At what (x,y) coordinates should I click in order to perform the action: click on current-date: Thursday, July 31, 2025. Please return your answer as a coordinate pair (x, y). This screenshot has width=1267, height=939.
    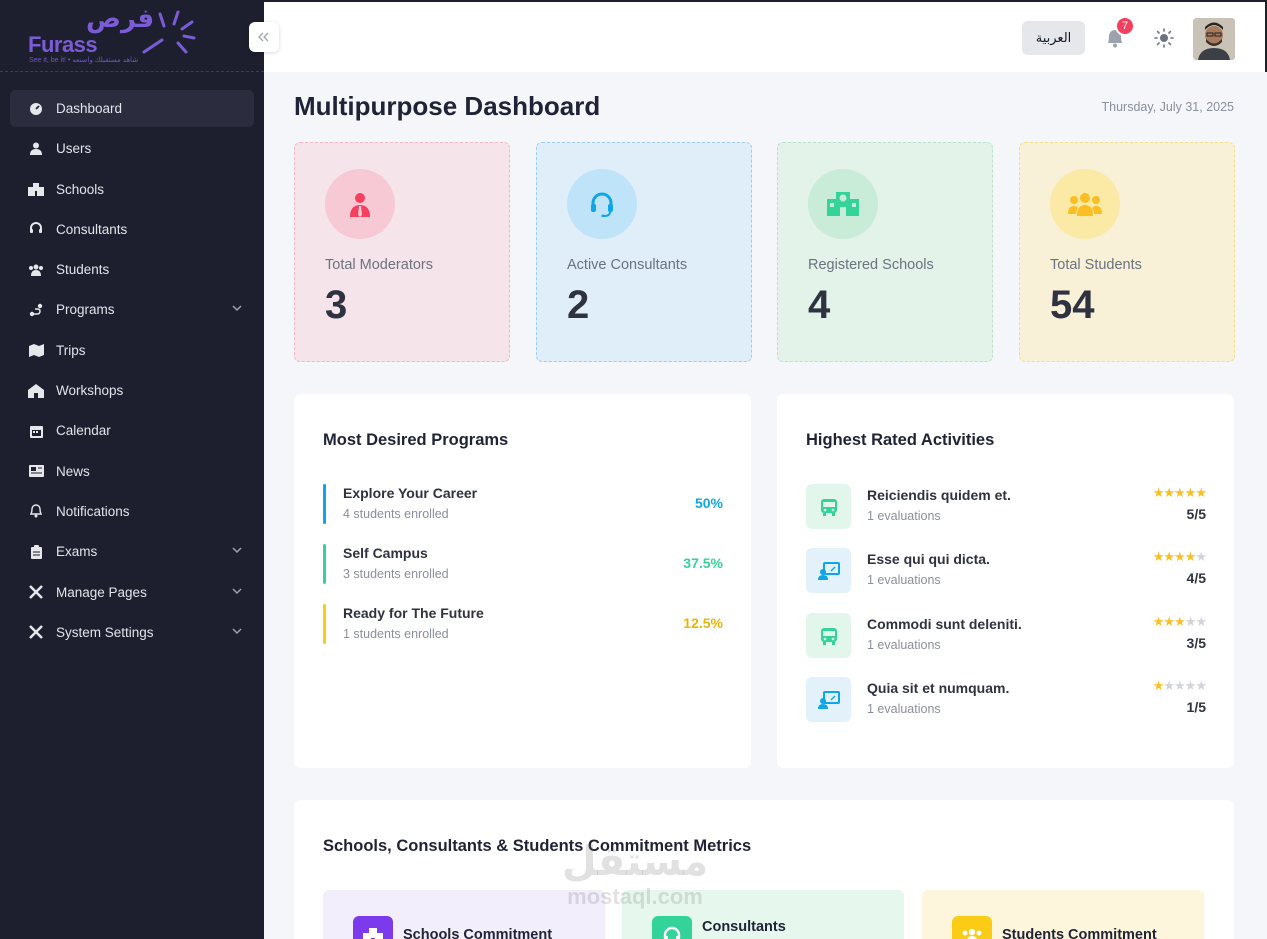
    Looking at the image, I should click on (1167, 107).